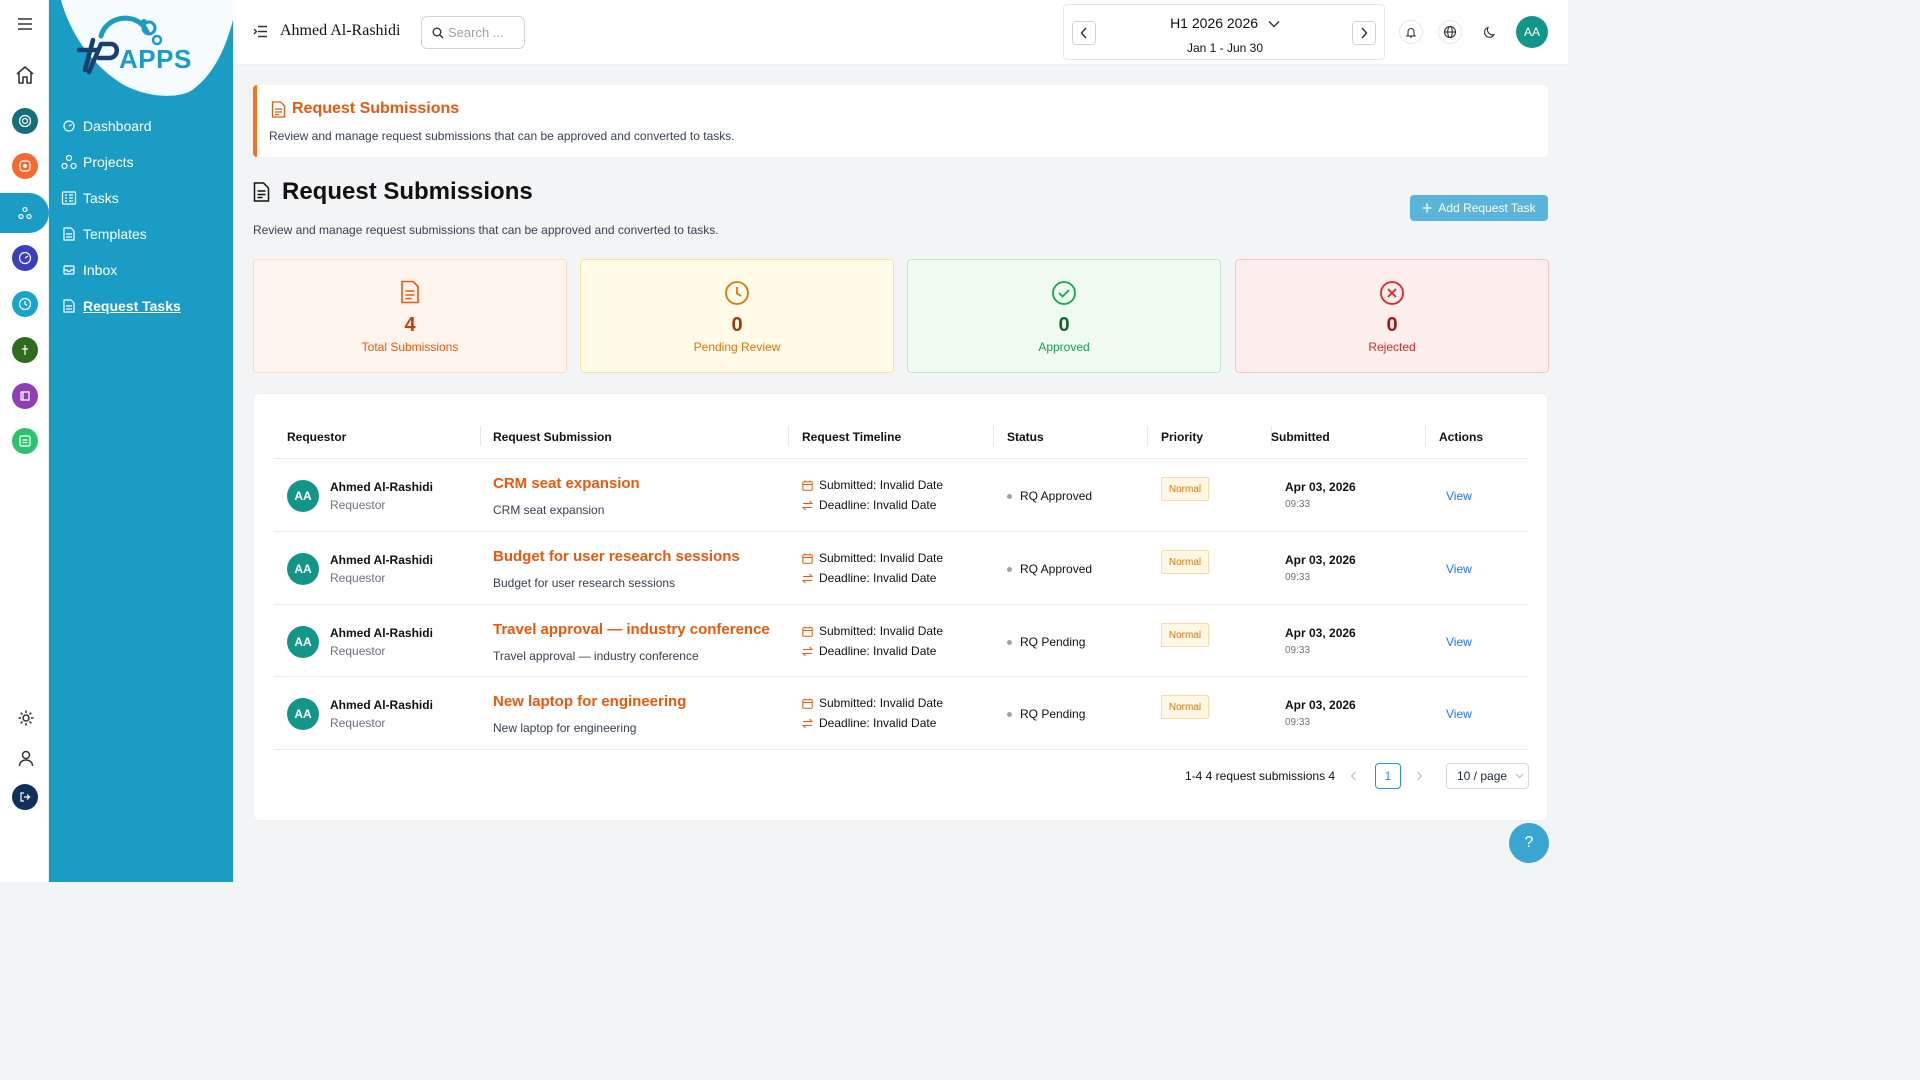 The height and width of the screenshot is (1080, 1920). I want to click on app-purple-icon, so click(25, 396).